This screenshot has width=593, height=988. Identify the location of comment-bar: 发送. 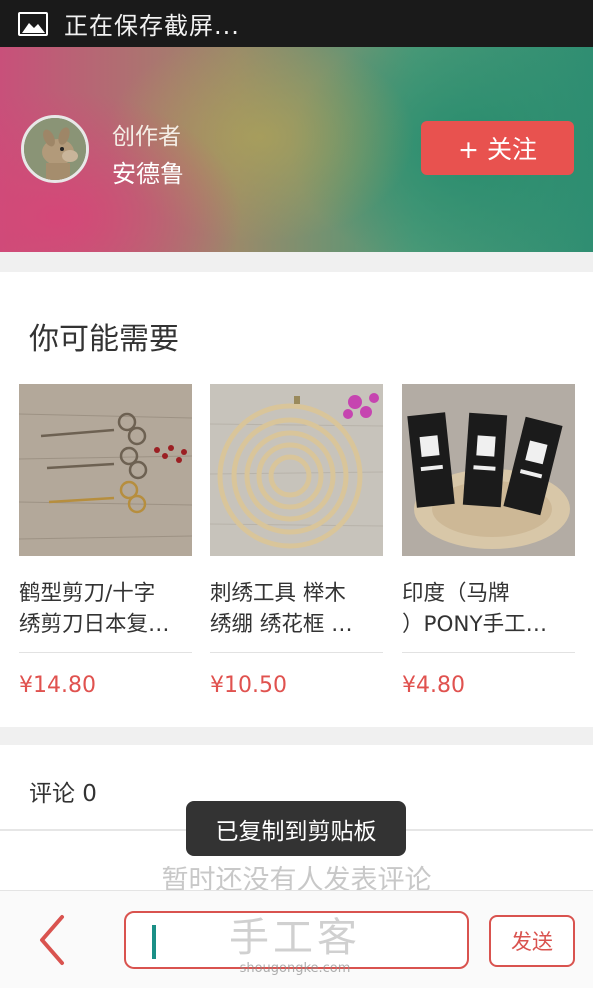
(296, 939).